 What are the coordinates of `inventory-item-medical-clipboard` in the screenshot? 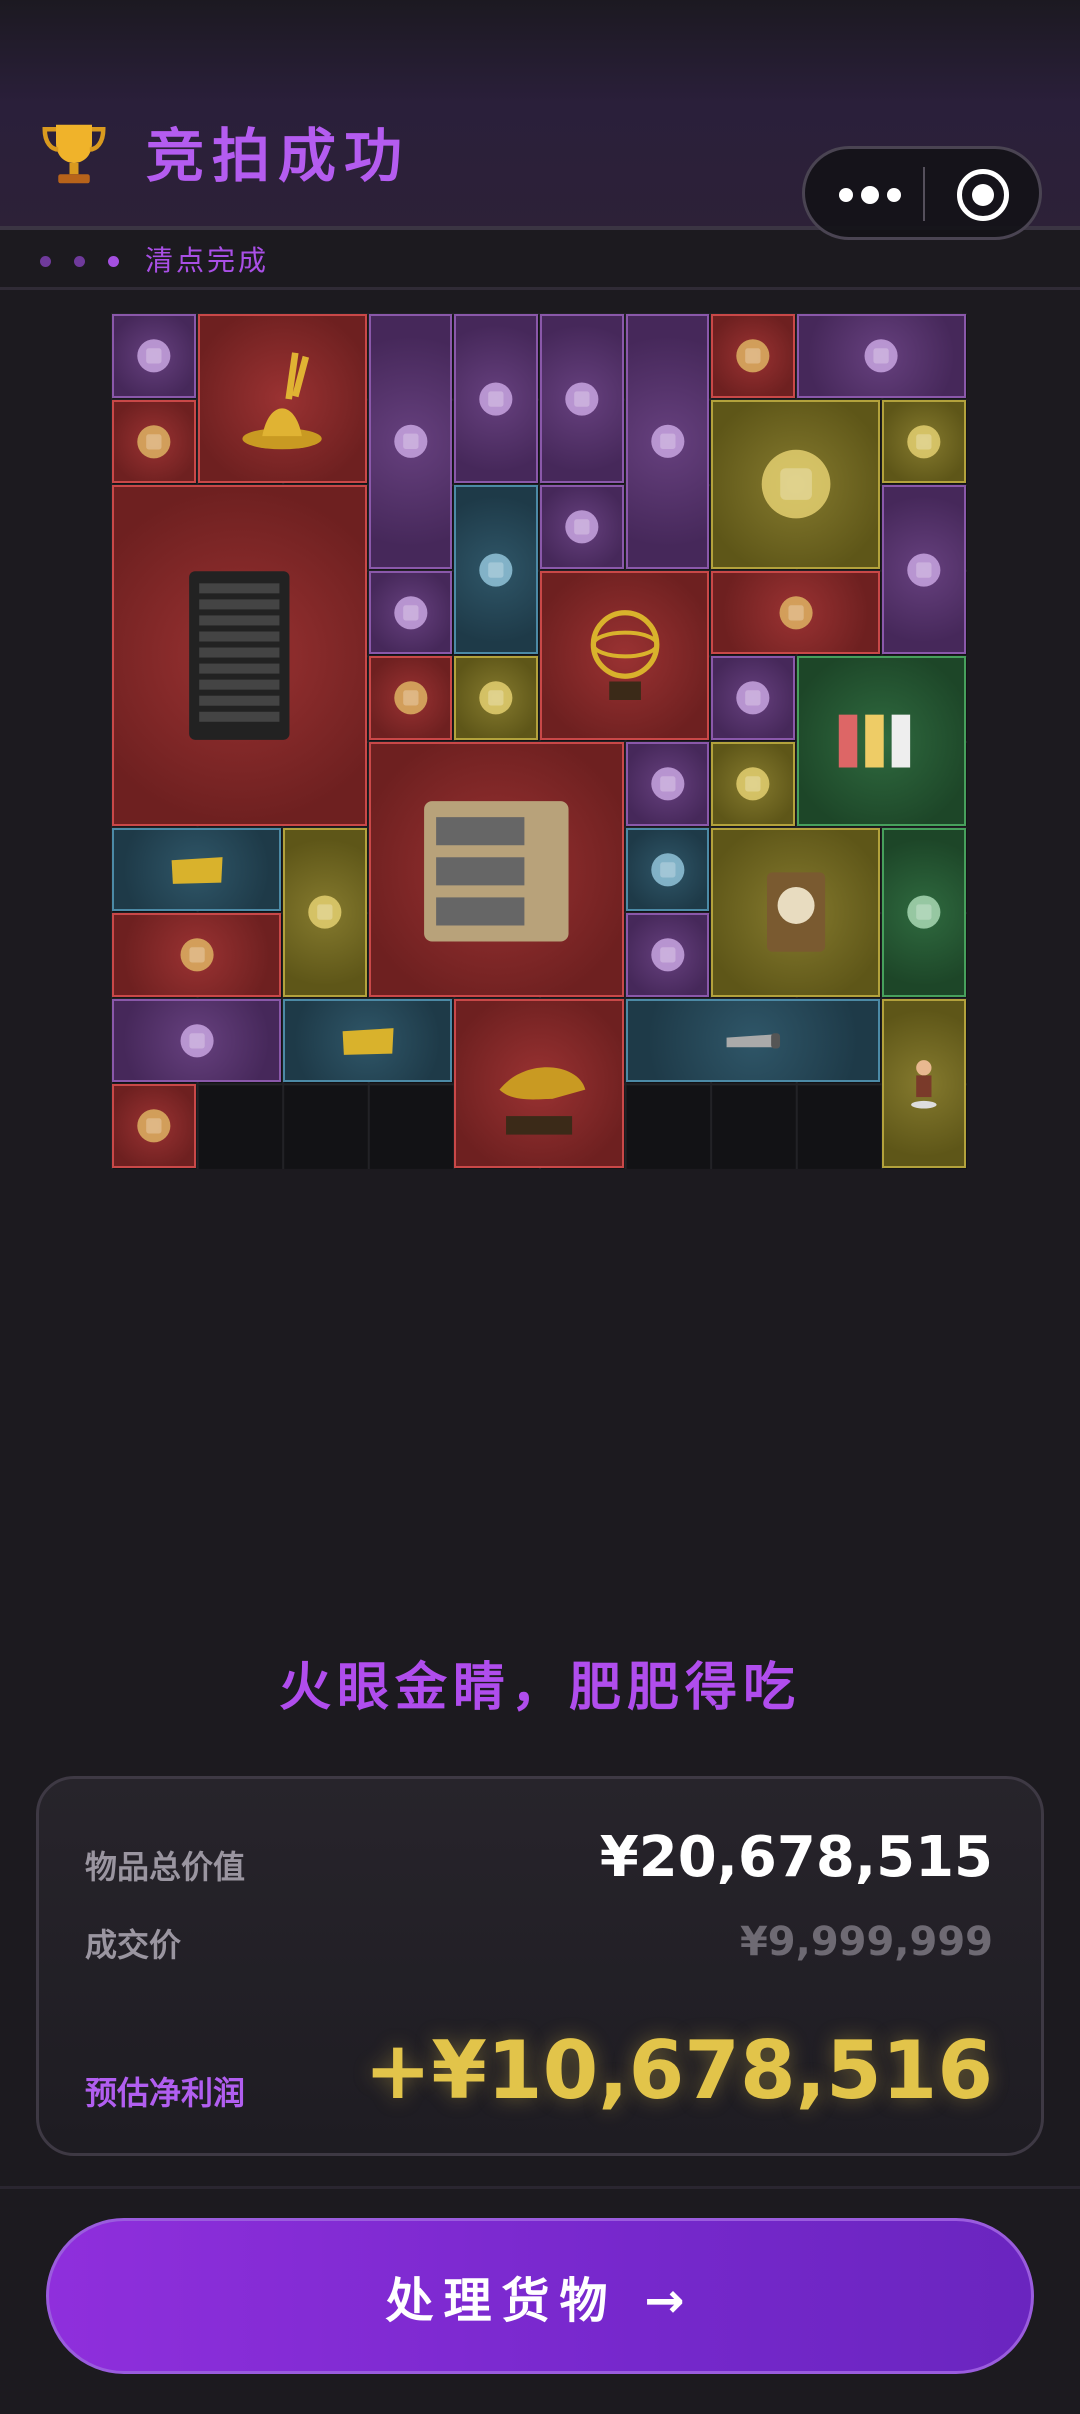 It's located at (796, 484).